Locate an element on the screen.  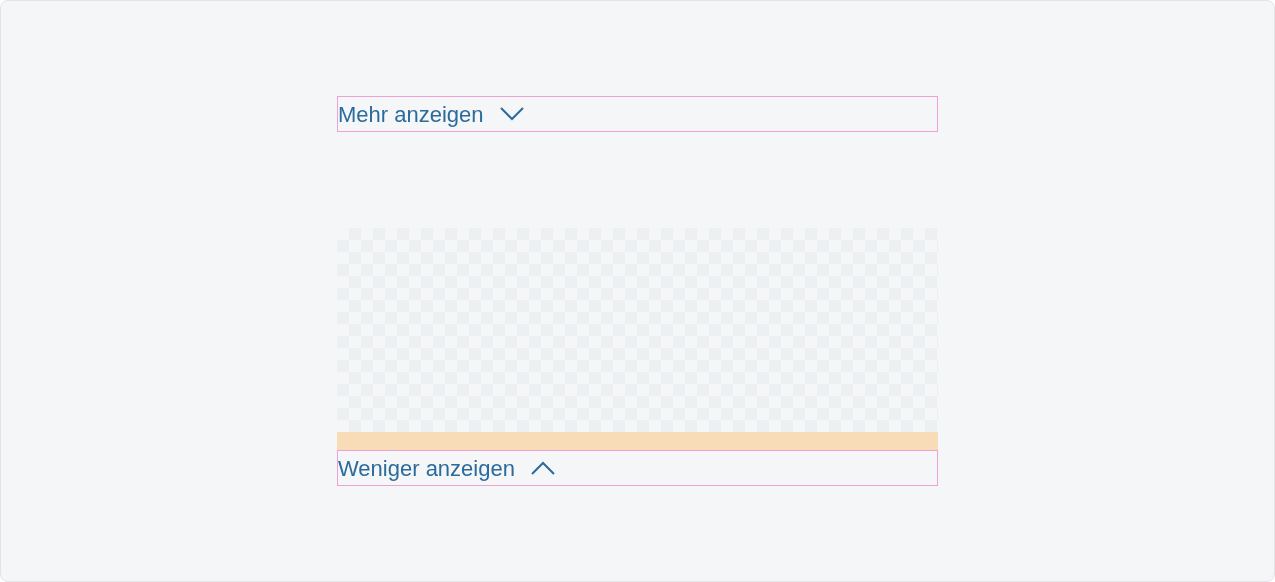
chevron-up-icon is located at coordinates (542, 468).